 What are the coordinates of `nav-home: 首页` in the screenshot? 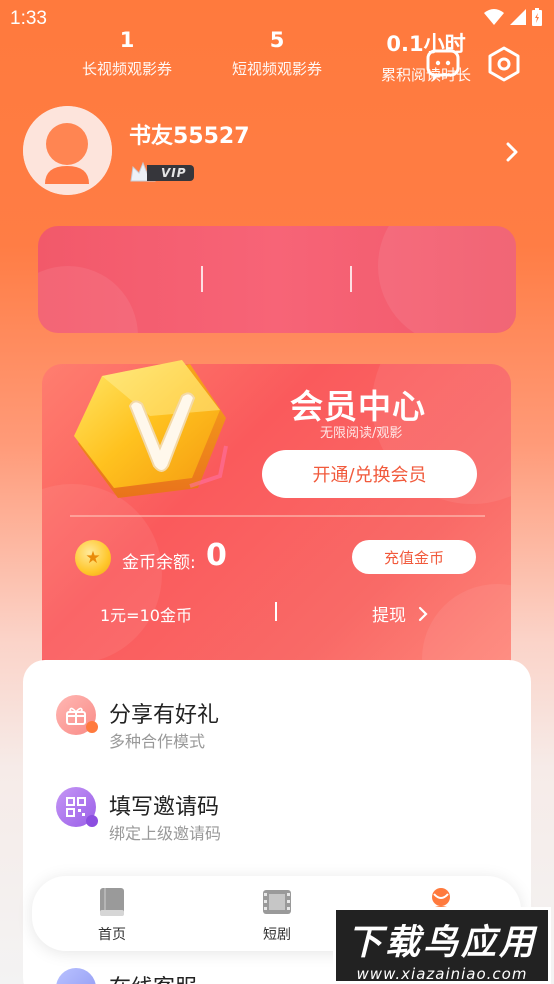 It's located at (112, 915).